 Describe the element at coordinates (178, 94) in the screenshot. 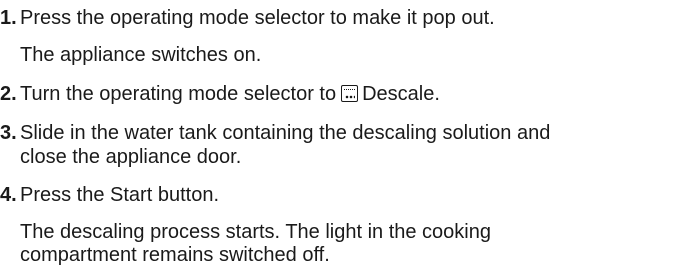

I see `step-text-before-icon: Turn the operating mode selector to` at that location.